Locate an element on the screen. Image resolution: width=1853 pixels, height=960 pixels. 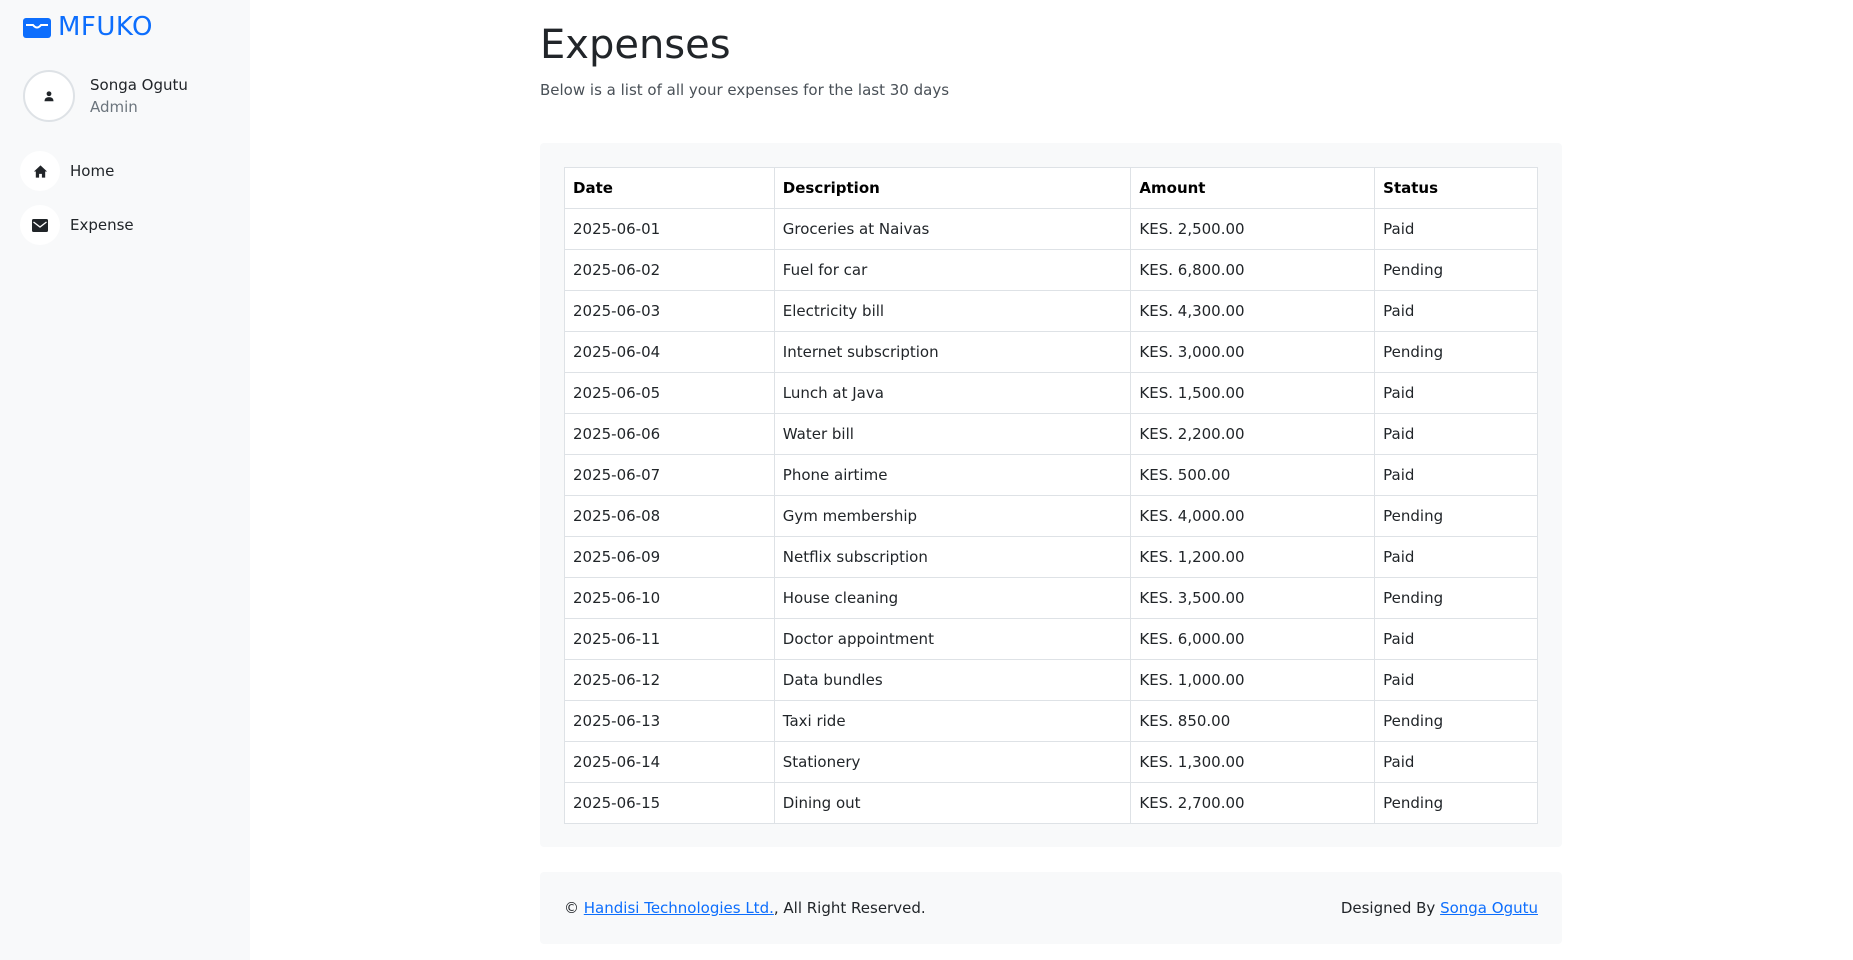
table-row: 2025-06-15 Dining out KES. 2,700.00 Pending is located at coordinates (1051, 803).